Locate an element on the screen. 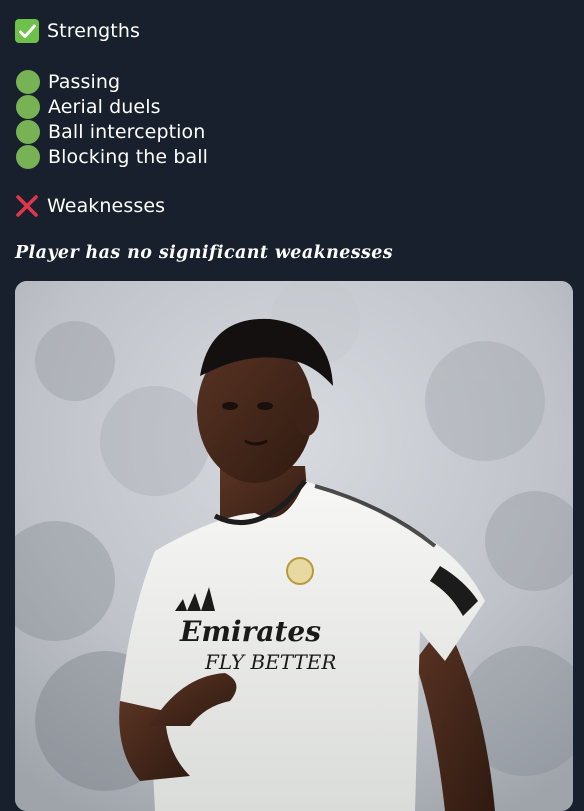 The image size is (584, 811). no-weaknesses-note: Player has no significant weaknesses is located at coordinates (204, 253).